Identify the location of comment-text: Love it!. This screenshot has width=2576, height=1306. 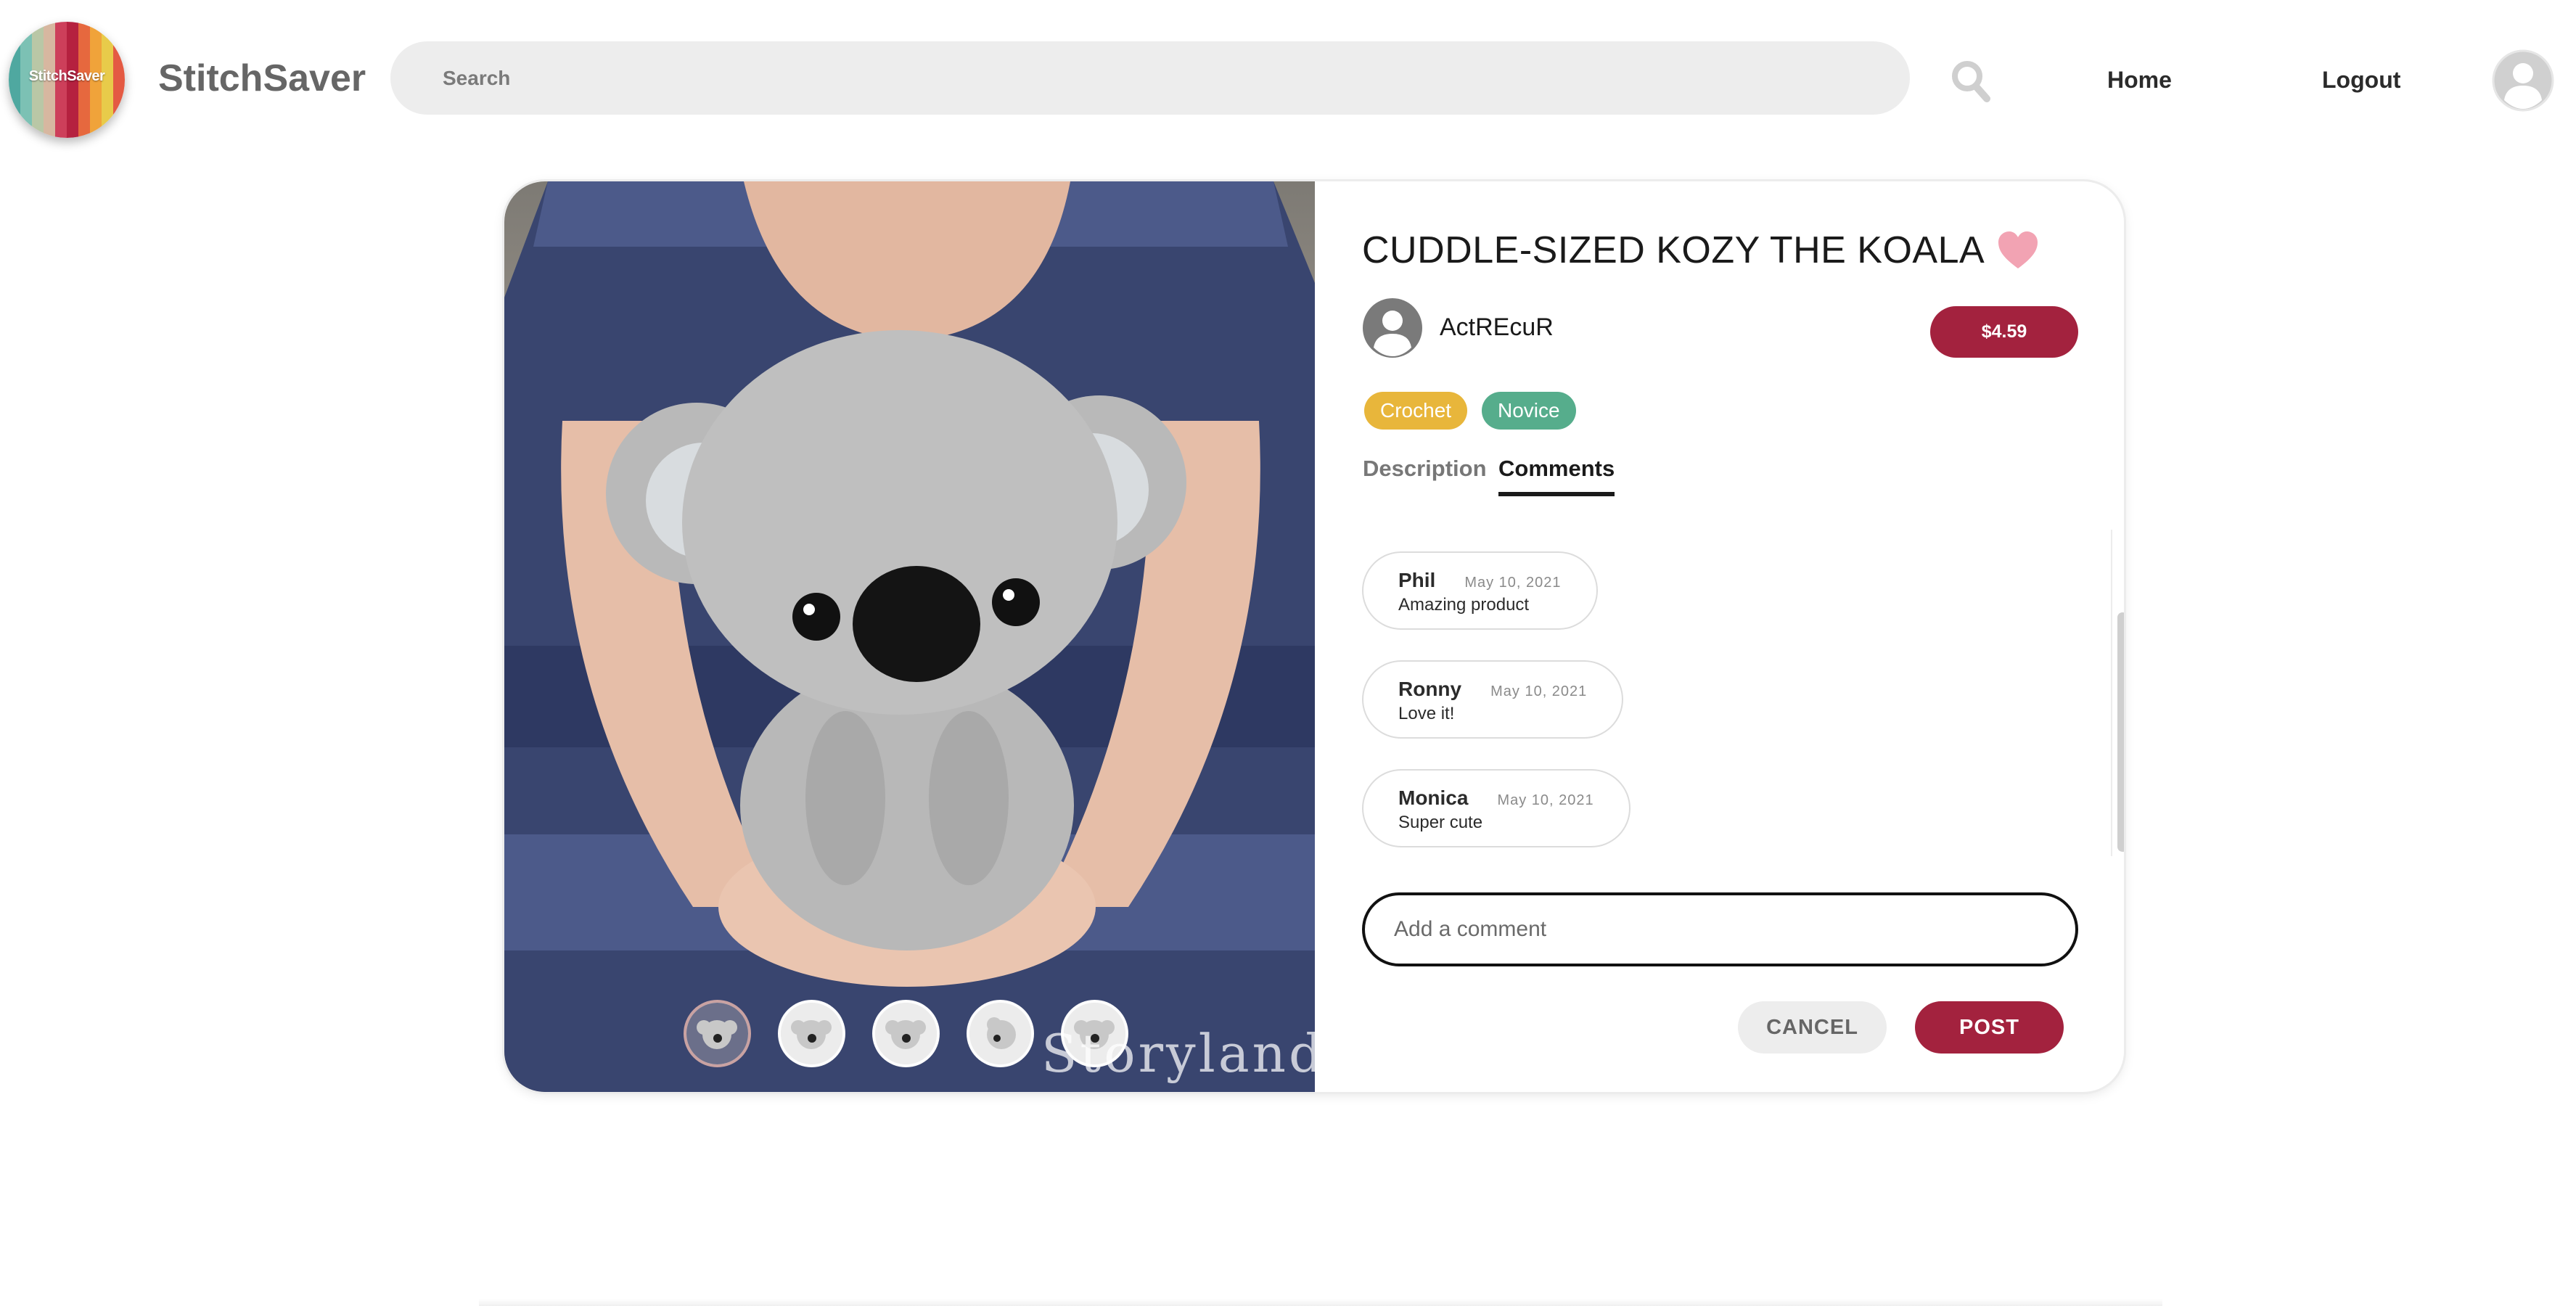
(1426, 713).